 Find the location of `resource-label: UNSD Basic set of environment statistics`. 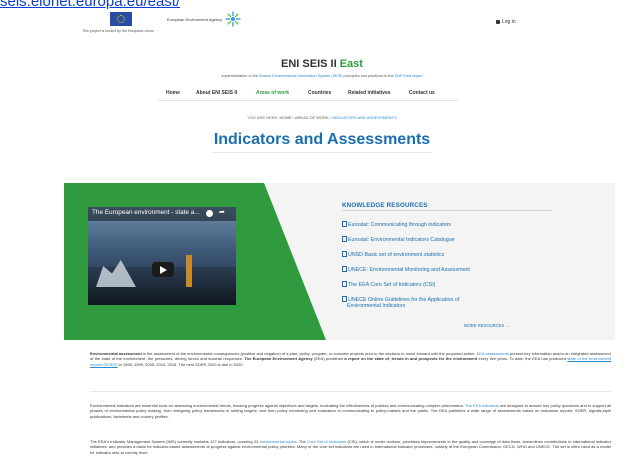

resource-label: UNSD Basic set of environment statistics is located at coordinates (396, 255).